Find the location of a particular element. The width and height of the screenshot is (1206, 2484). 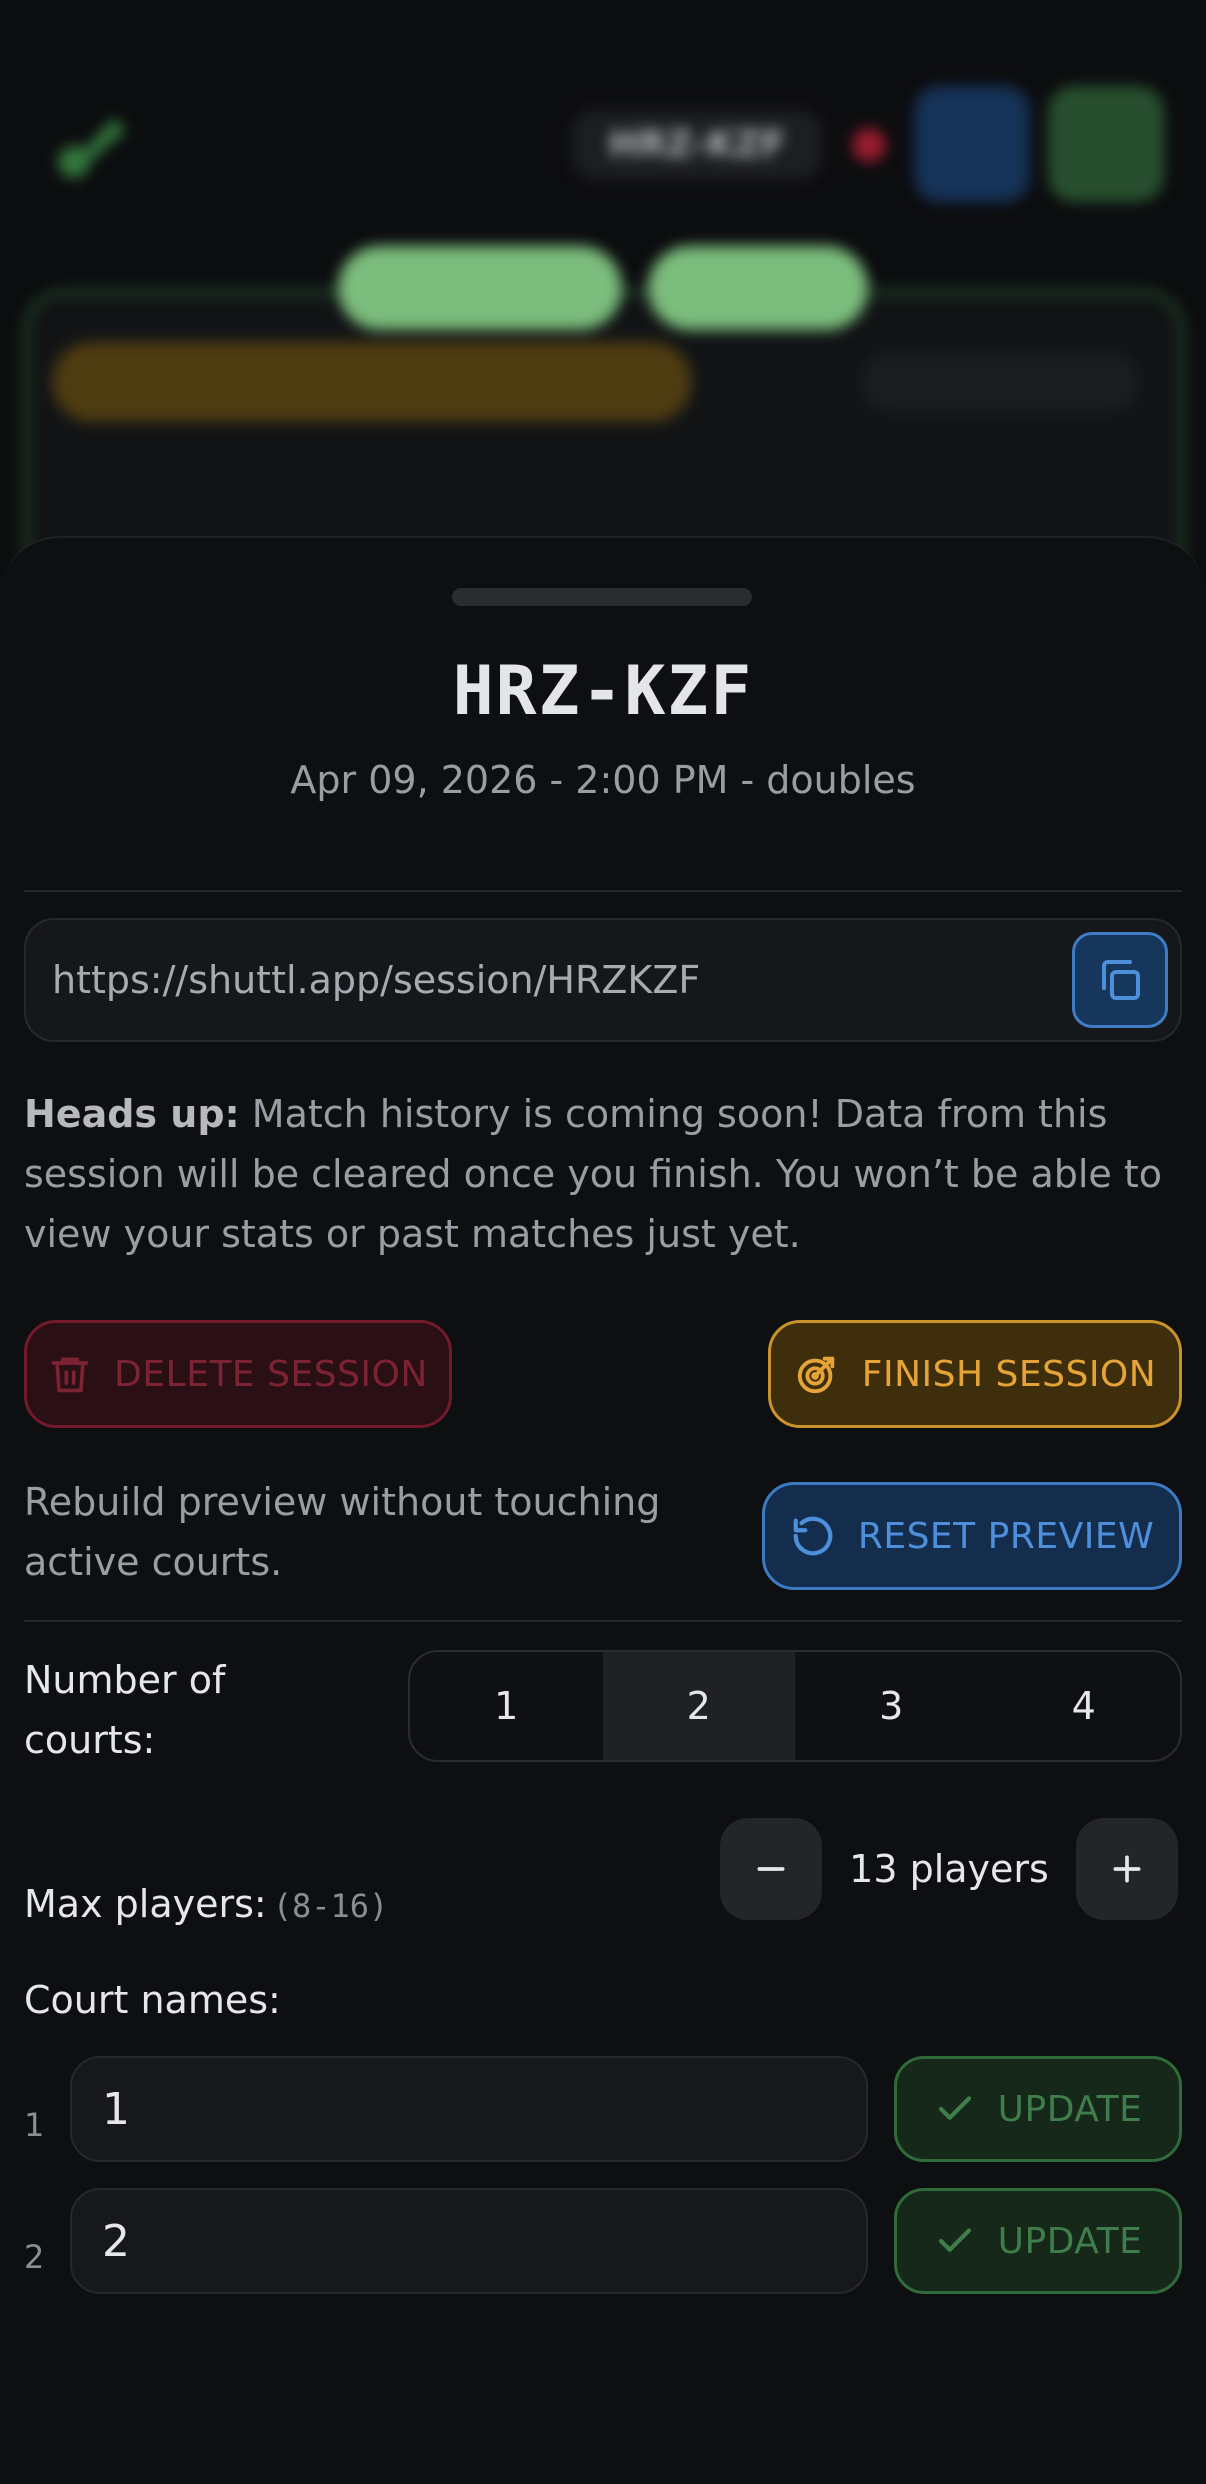

court-index-1: 1 is located at coordinates (34, 2125).